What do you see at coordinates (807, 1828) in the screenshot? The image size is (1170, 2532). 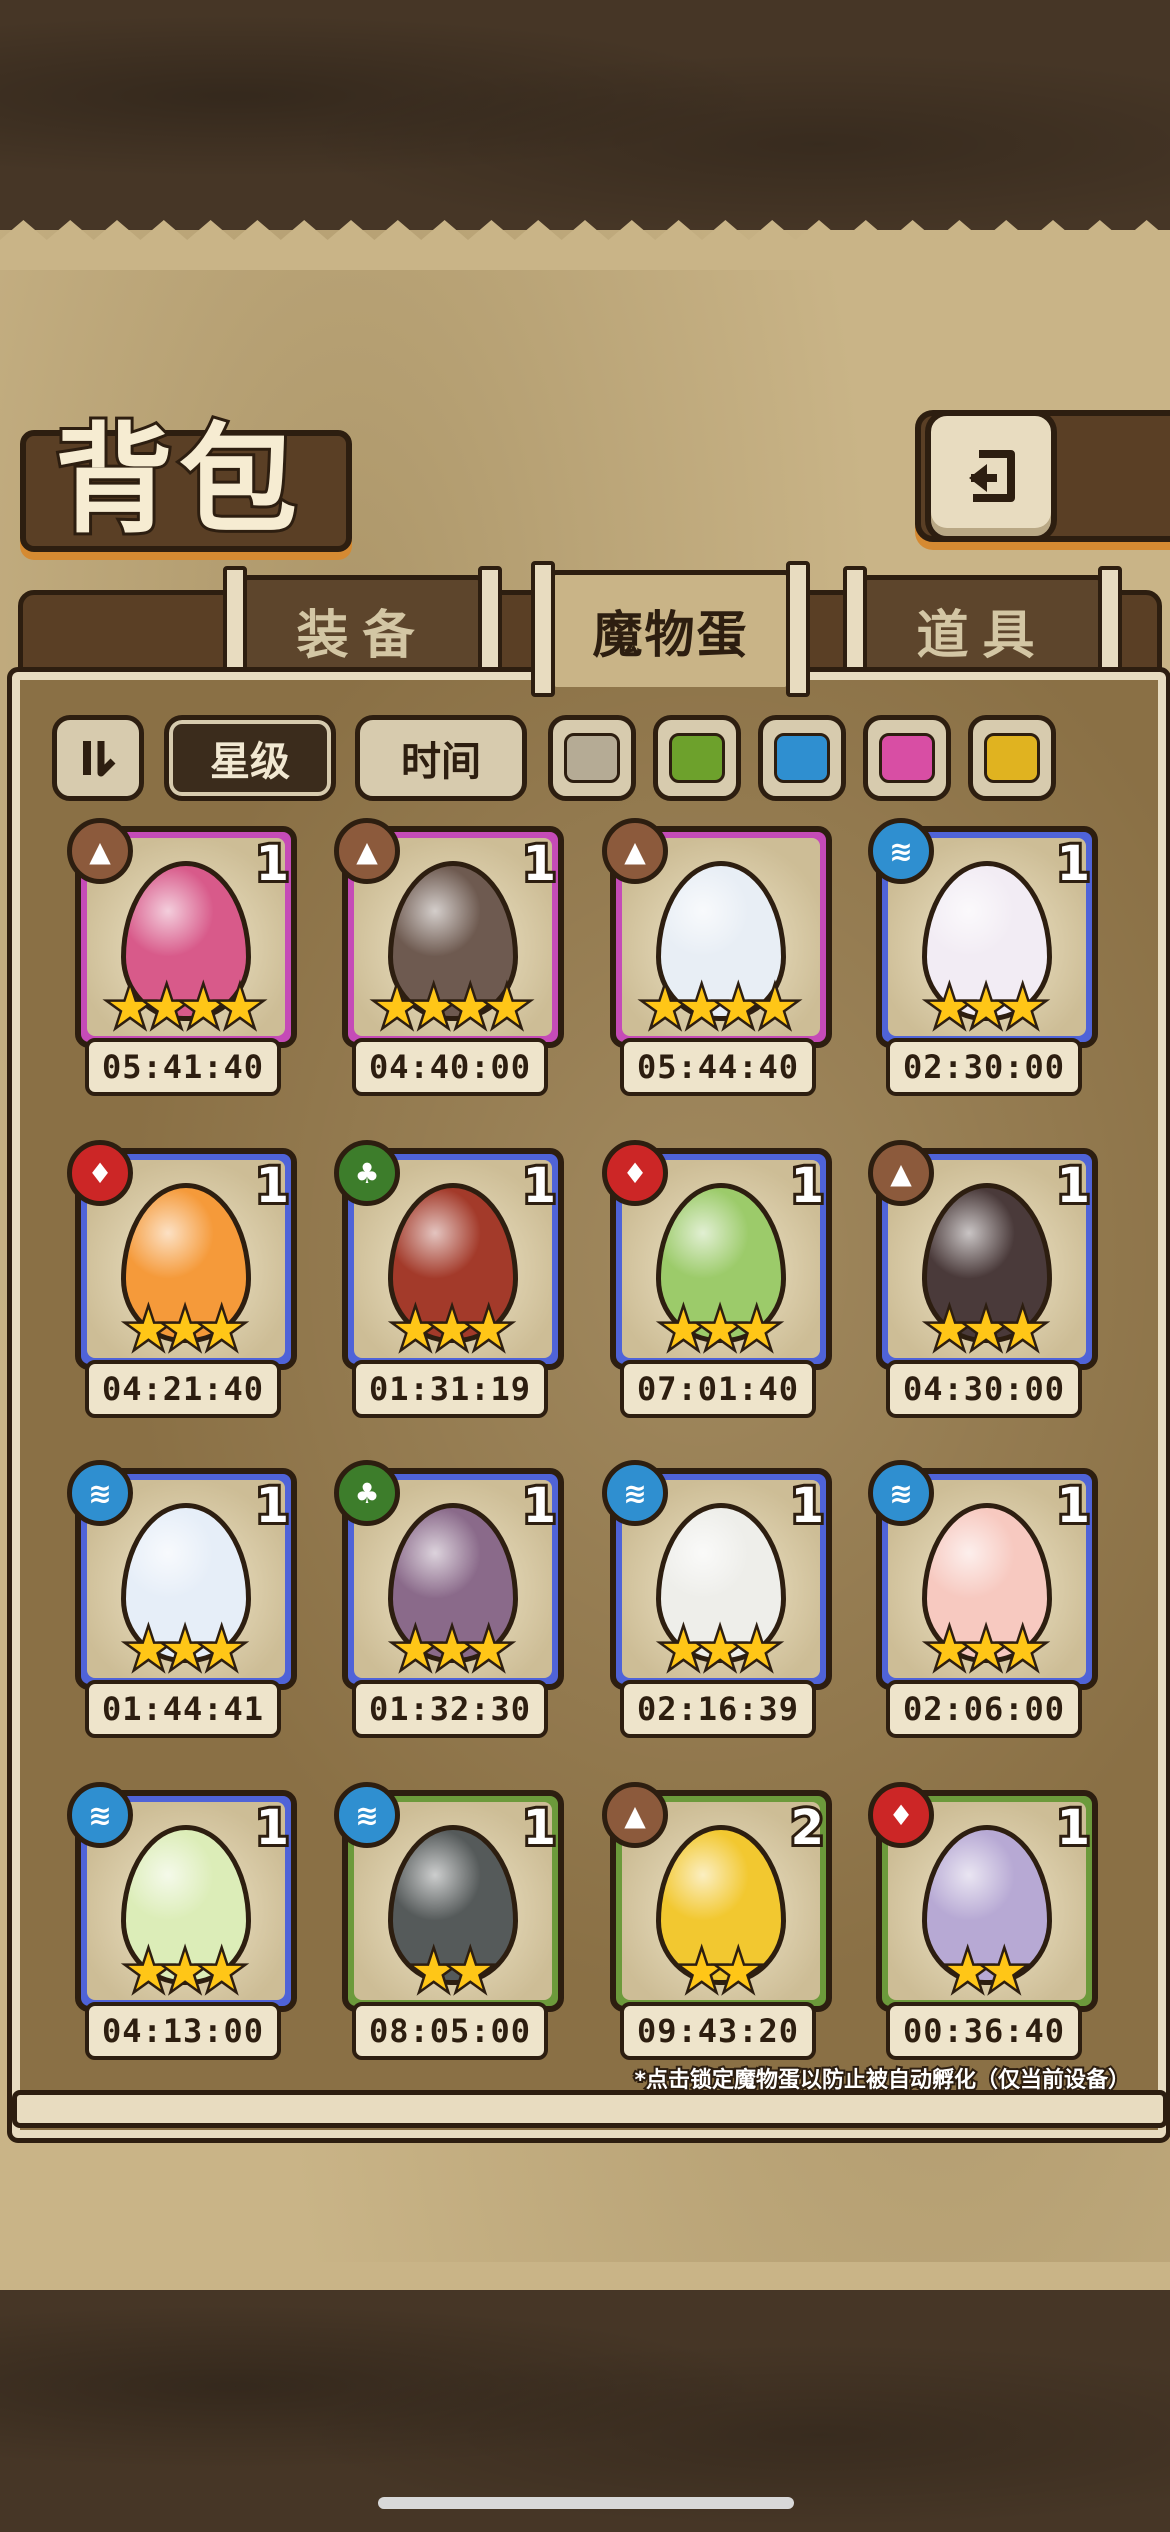 I see `egg-count: 2` at bounding box center [807, 1828].